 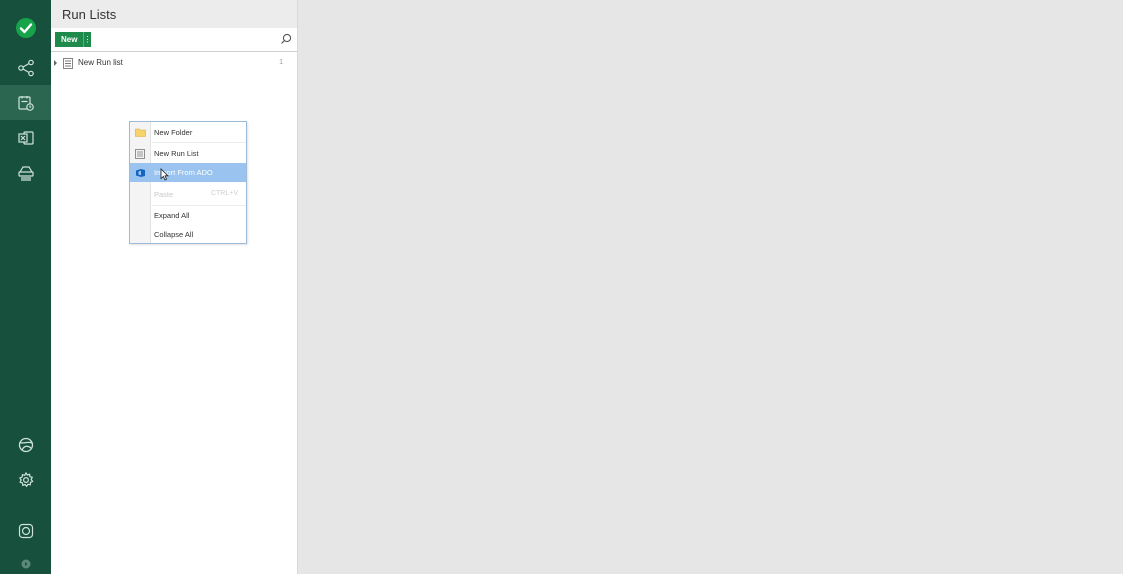 I want to click on nav-item-globe, so click(x=25, y=444).